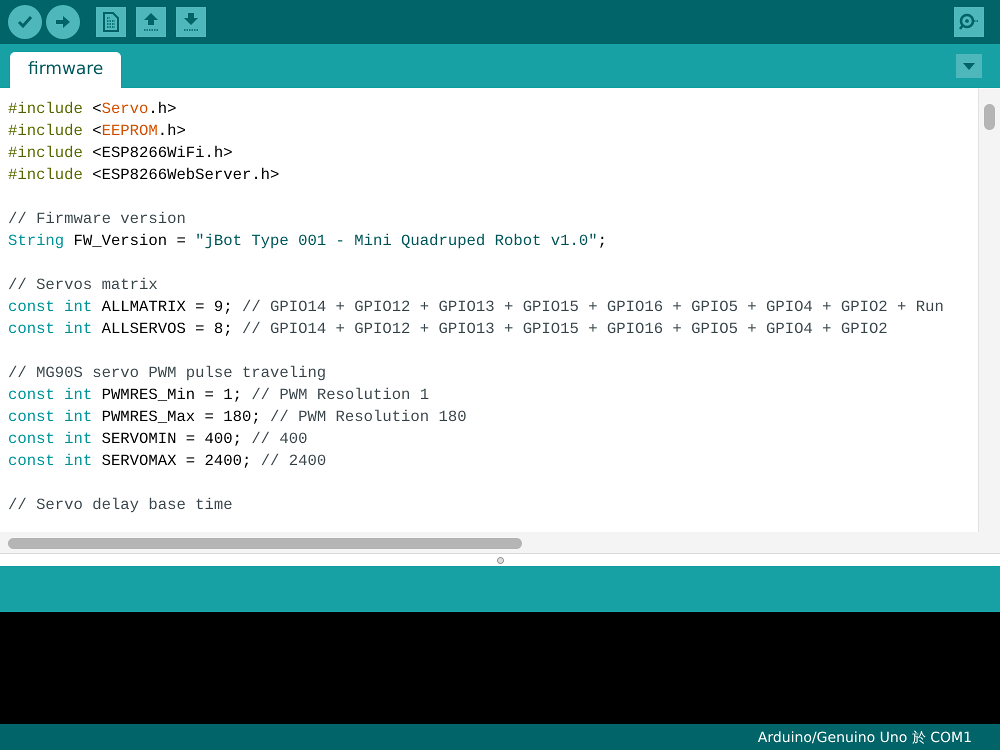 The image size is (1000, 750). I want to click on verify-button, so click(25, 22).